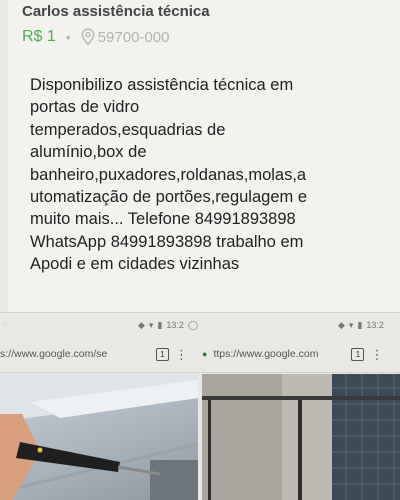 This screenshot has width=400, height=500. What do you see at coordinates (116, 11) in the screenshot?
I see `listing-title: Carlos assistência técnica` at bounding box center [116, 11].